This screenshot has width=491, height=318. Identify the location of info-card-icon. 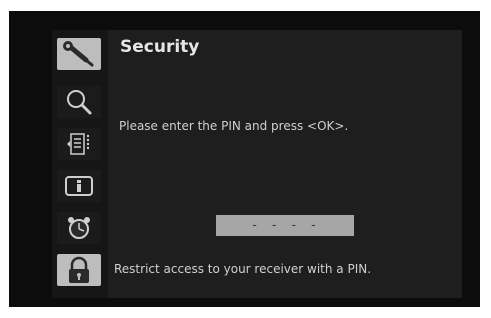
(79, 186).